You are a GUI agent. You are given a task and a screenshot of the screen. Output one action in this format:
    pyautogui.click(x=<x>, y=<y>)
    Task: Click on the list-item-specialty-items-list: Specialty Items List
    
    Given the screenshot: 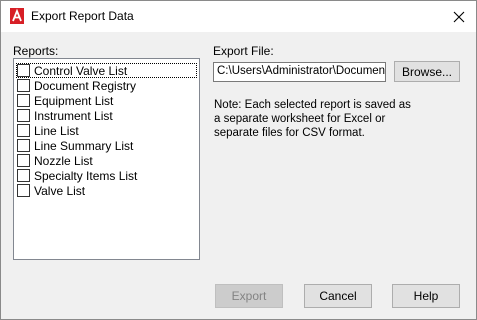 What is the action you would take?
    pyautogui.click(x=106, y=175)
    